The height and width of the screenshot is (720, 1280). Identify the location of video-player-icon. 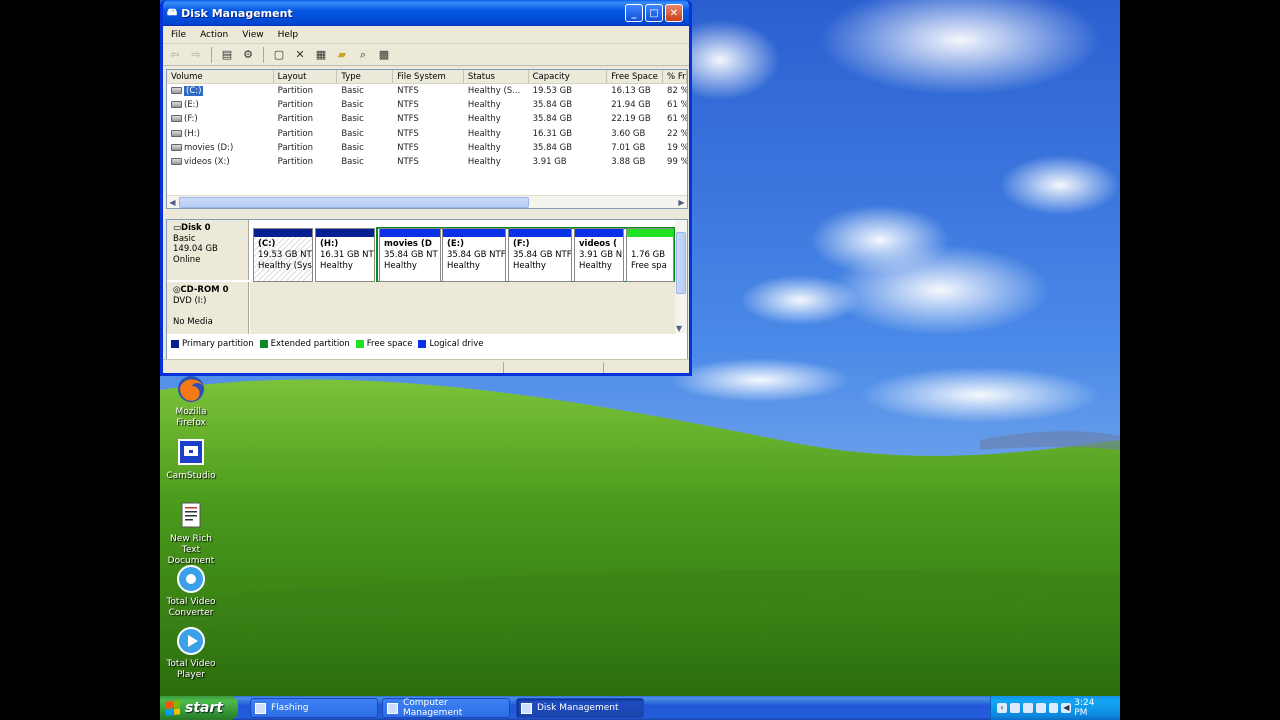
(191, 641).